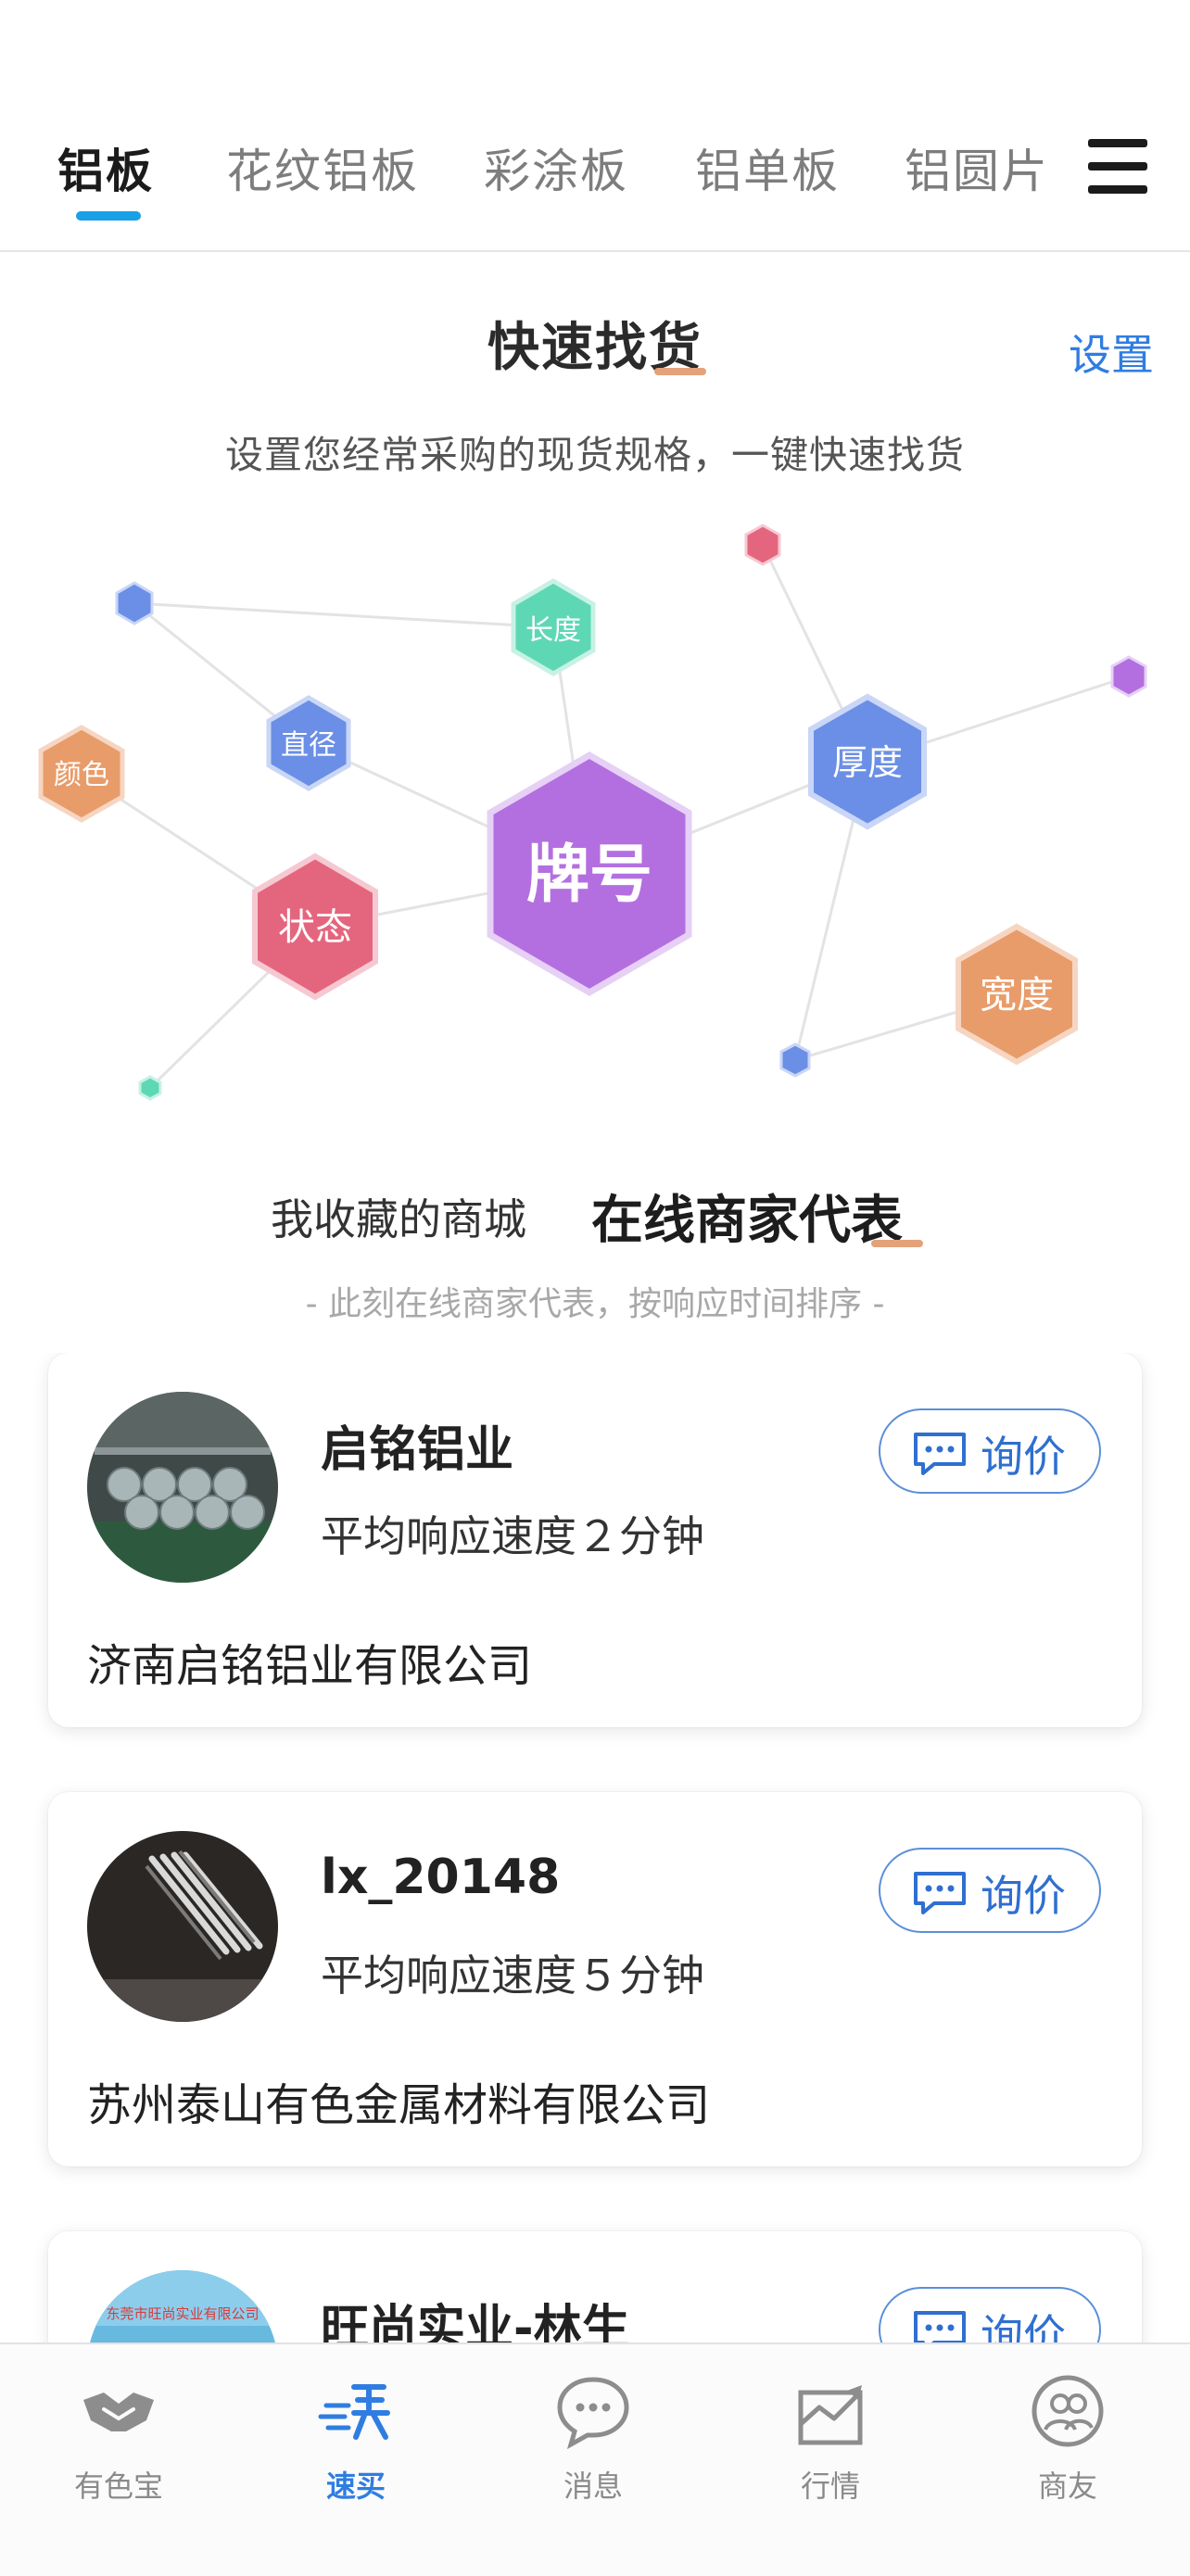 The image size is (1190, 2576). I want to click on nav-item-friends: 商友, so click(1067, 2460).